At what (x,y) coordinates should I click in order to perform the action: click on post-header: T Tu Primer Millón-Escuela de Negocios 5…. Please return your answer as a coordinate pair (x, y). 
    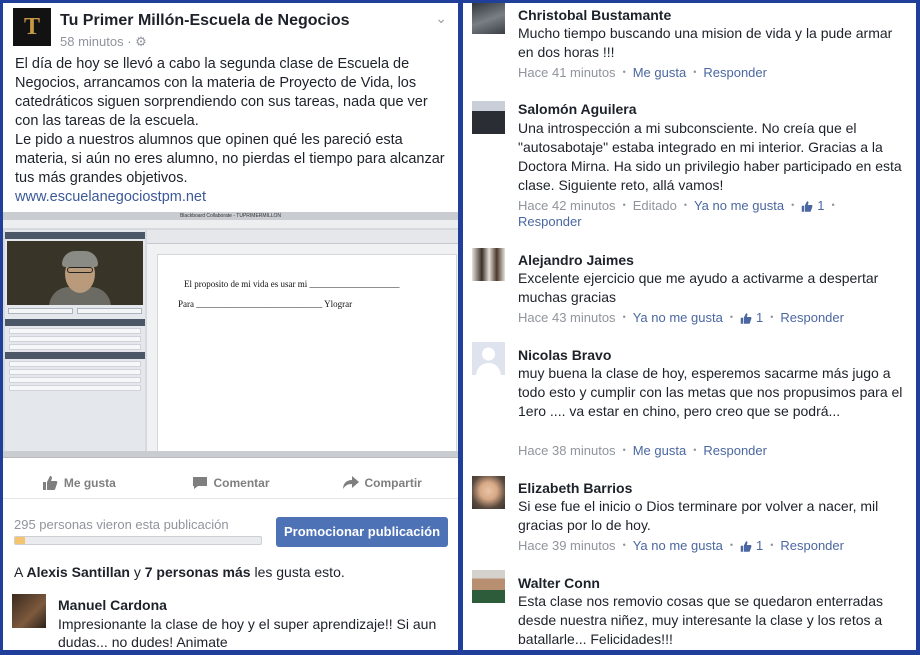
    Looking at the image, I should click on (233, 30).